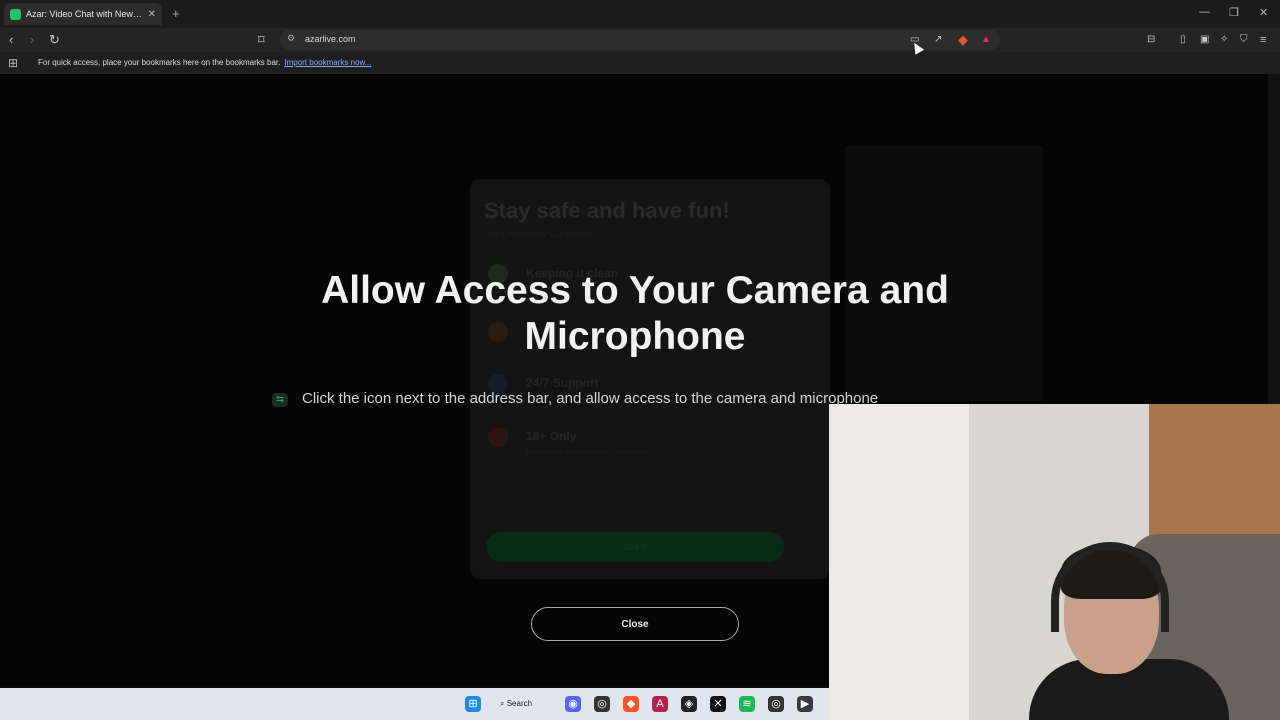  I want to click on window-close-icon: ✕, so click(1263, 12).